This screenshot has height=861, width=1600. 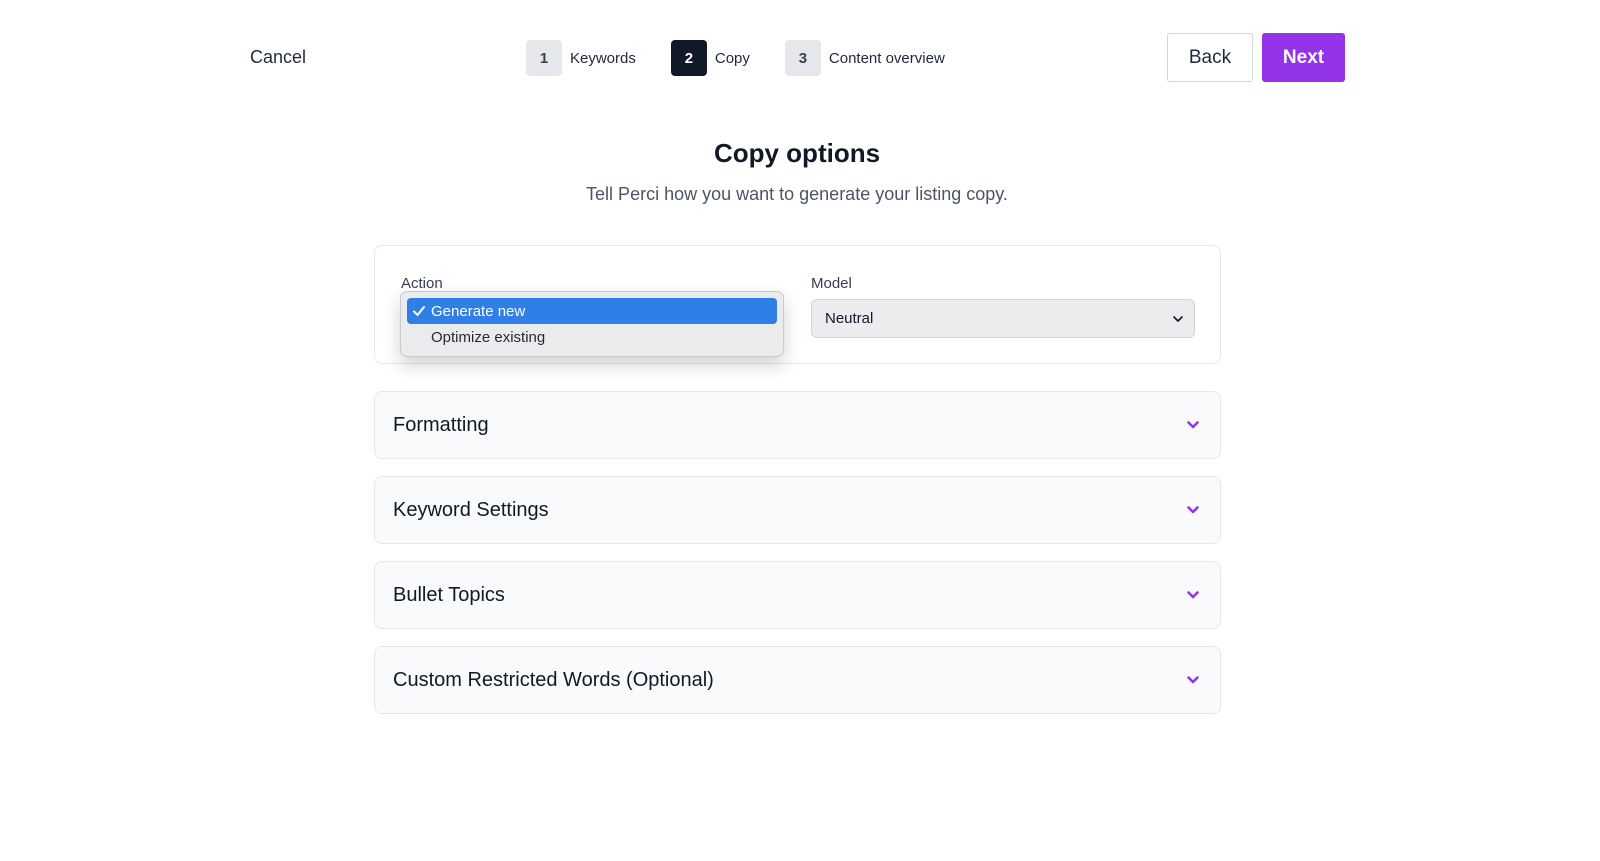 What do you see at coordinates (797, 595) in the screenshot?
I see `accordion-bullet-topics: Bullet Topics` at bounding box center [797, 595].